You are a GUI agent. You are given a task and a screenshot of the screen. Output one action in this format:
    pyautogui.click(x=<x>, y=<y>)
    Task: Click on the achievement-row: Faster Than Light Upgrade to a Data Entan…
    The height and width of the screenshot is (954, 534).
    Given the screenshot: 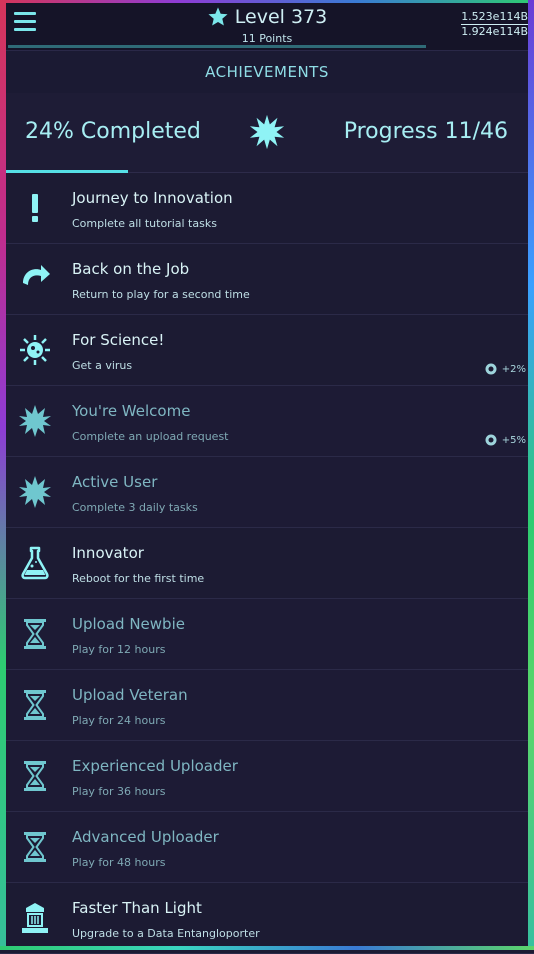 What is the action you would take?
    pyautogui.click(x=267, y=918)
    